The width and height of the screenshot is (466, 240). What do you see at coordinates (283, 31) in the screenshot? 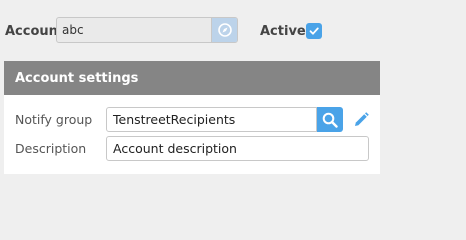
I see `active-label: Active` at bounding box center [283, 31].